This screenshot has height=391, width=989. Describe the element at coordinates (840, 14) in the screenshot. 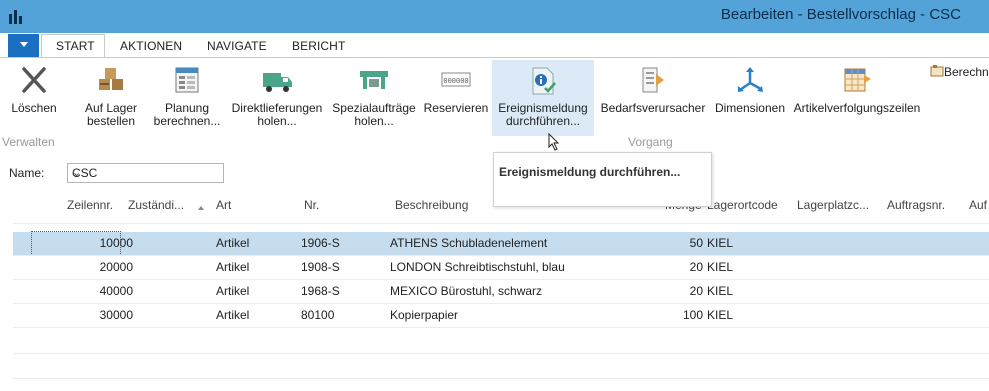

I see `window-title: Bearbeiten - Bestellvorschlag - CSC` at that location.